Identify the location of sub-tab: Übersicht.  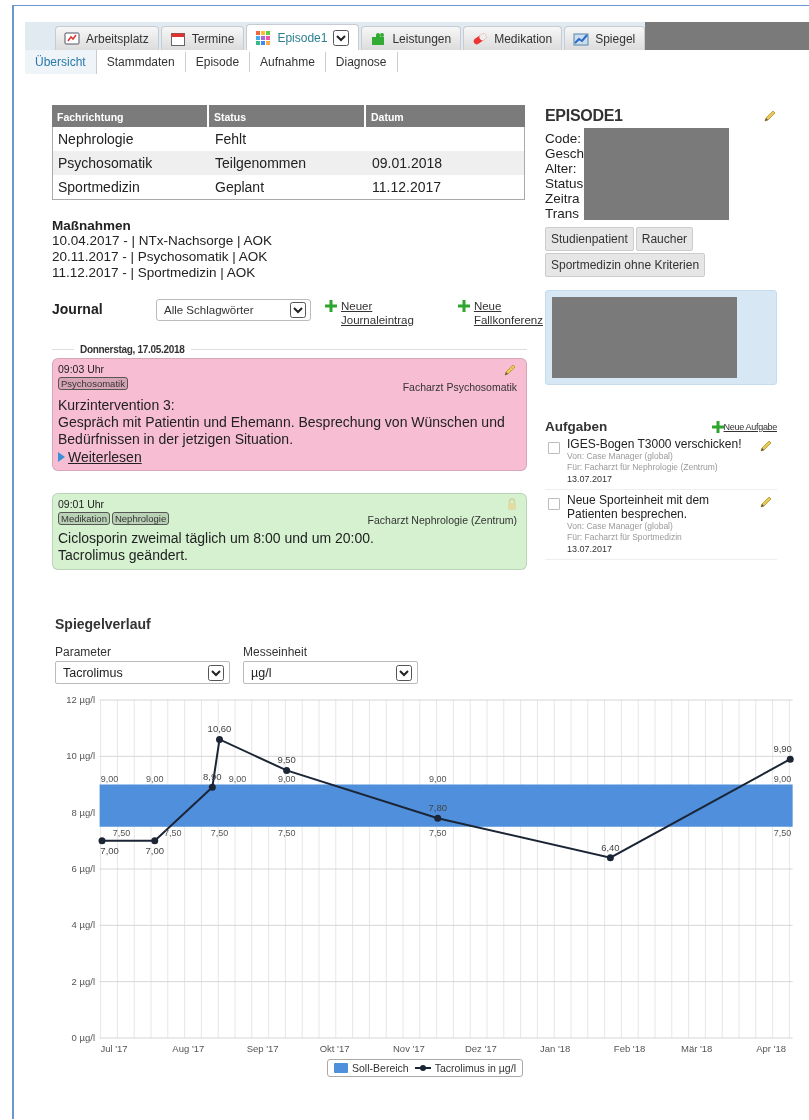
(61, 62).